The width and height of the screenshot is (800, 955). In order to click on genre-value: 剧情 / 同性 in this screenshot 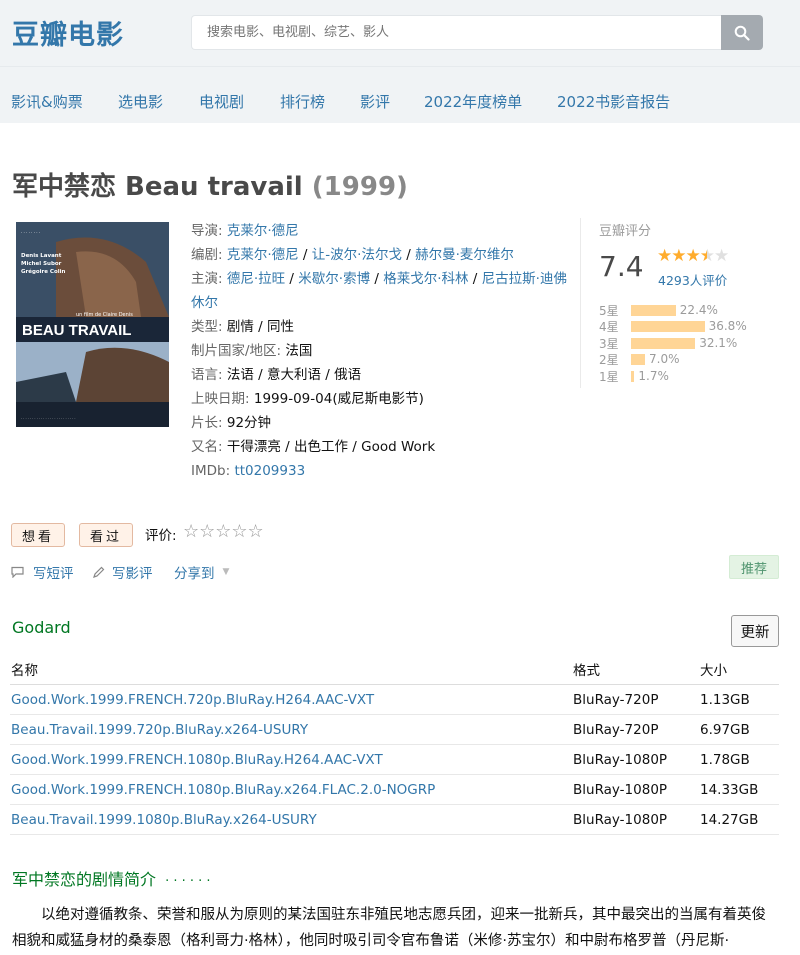, I will do `click(260, 327)`.